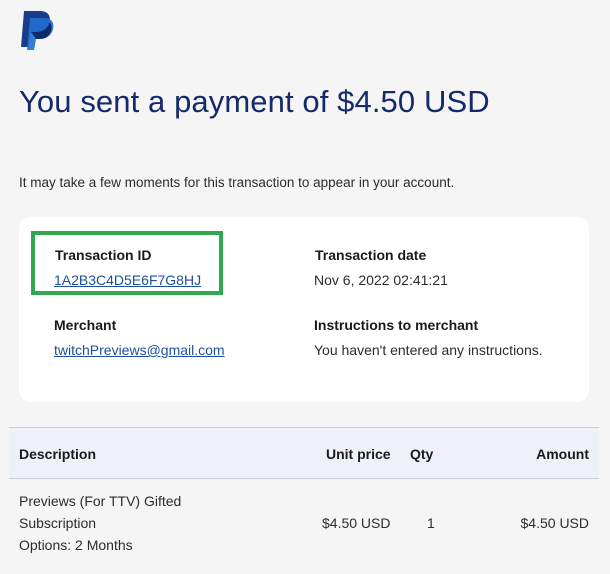 The image size is (610, 574). I want to click on item-qty: 1, so click(431, 523).